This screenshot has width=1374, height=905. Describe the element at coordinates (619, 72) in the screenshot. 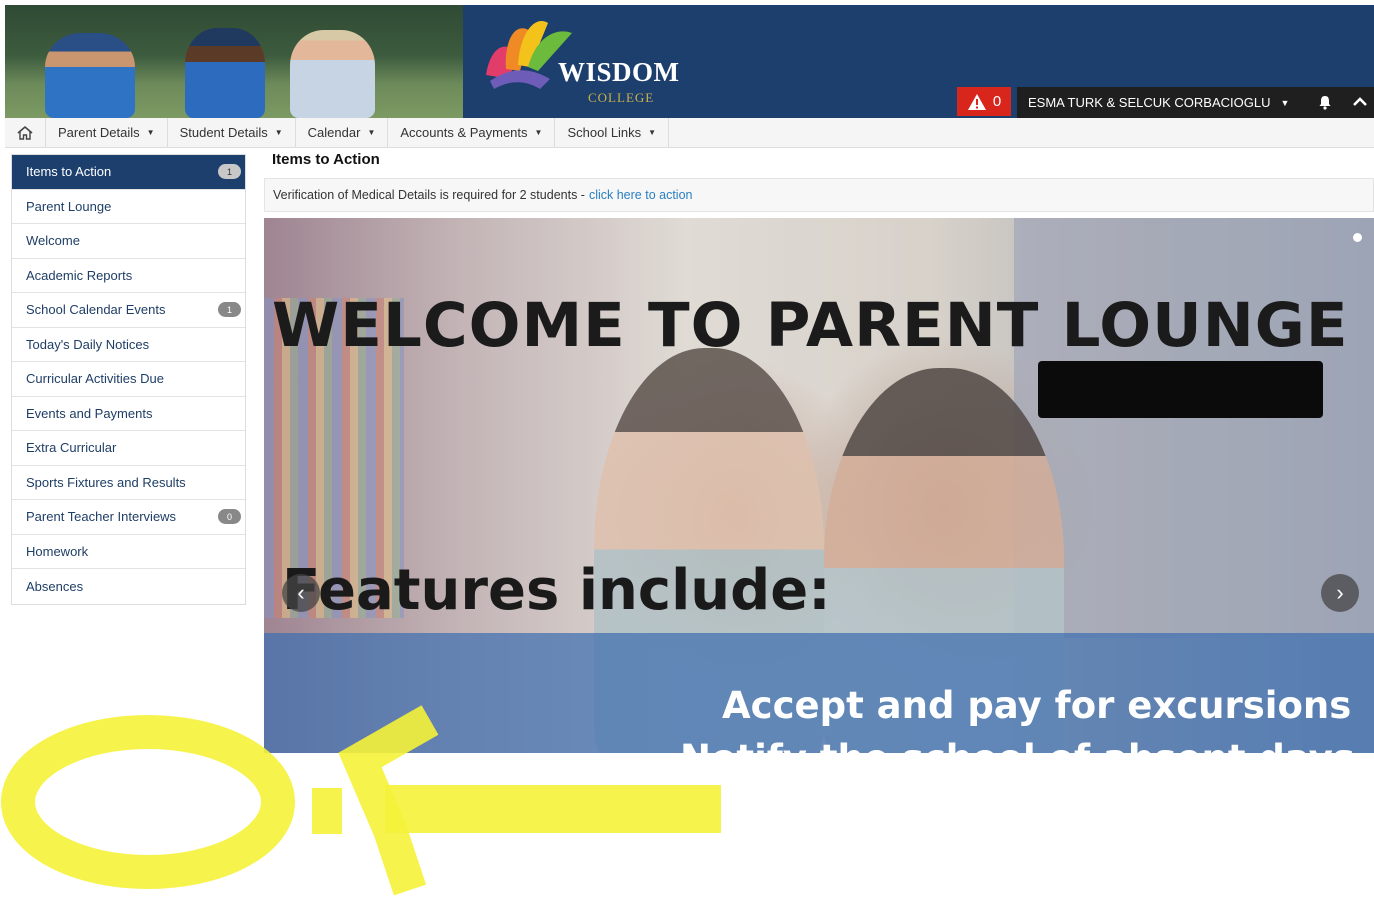

I see `logo-title: WISDOM` at that location.